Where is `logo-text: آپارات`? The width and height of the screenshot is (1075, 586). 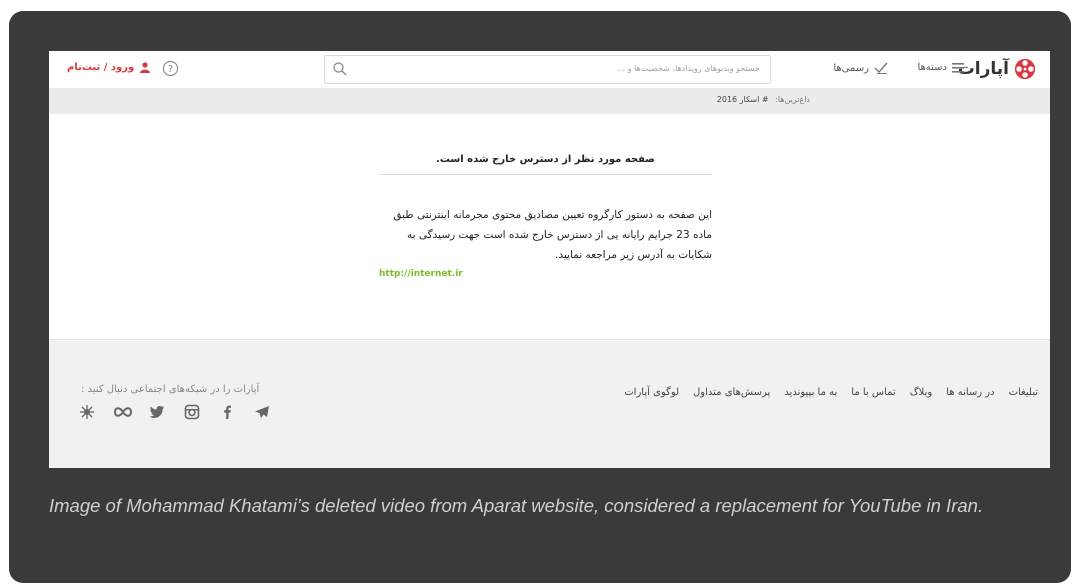 logo-text: آپارات is located at coordinates (983, 69).